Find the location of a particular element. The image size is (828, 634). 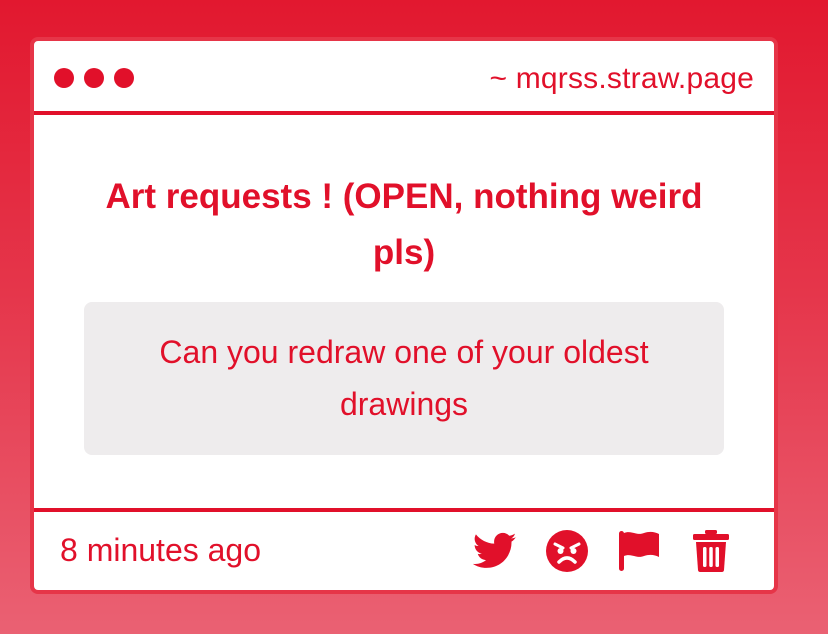

twitter-icon is located at coordinates (495, 550).